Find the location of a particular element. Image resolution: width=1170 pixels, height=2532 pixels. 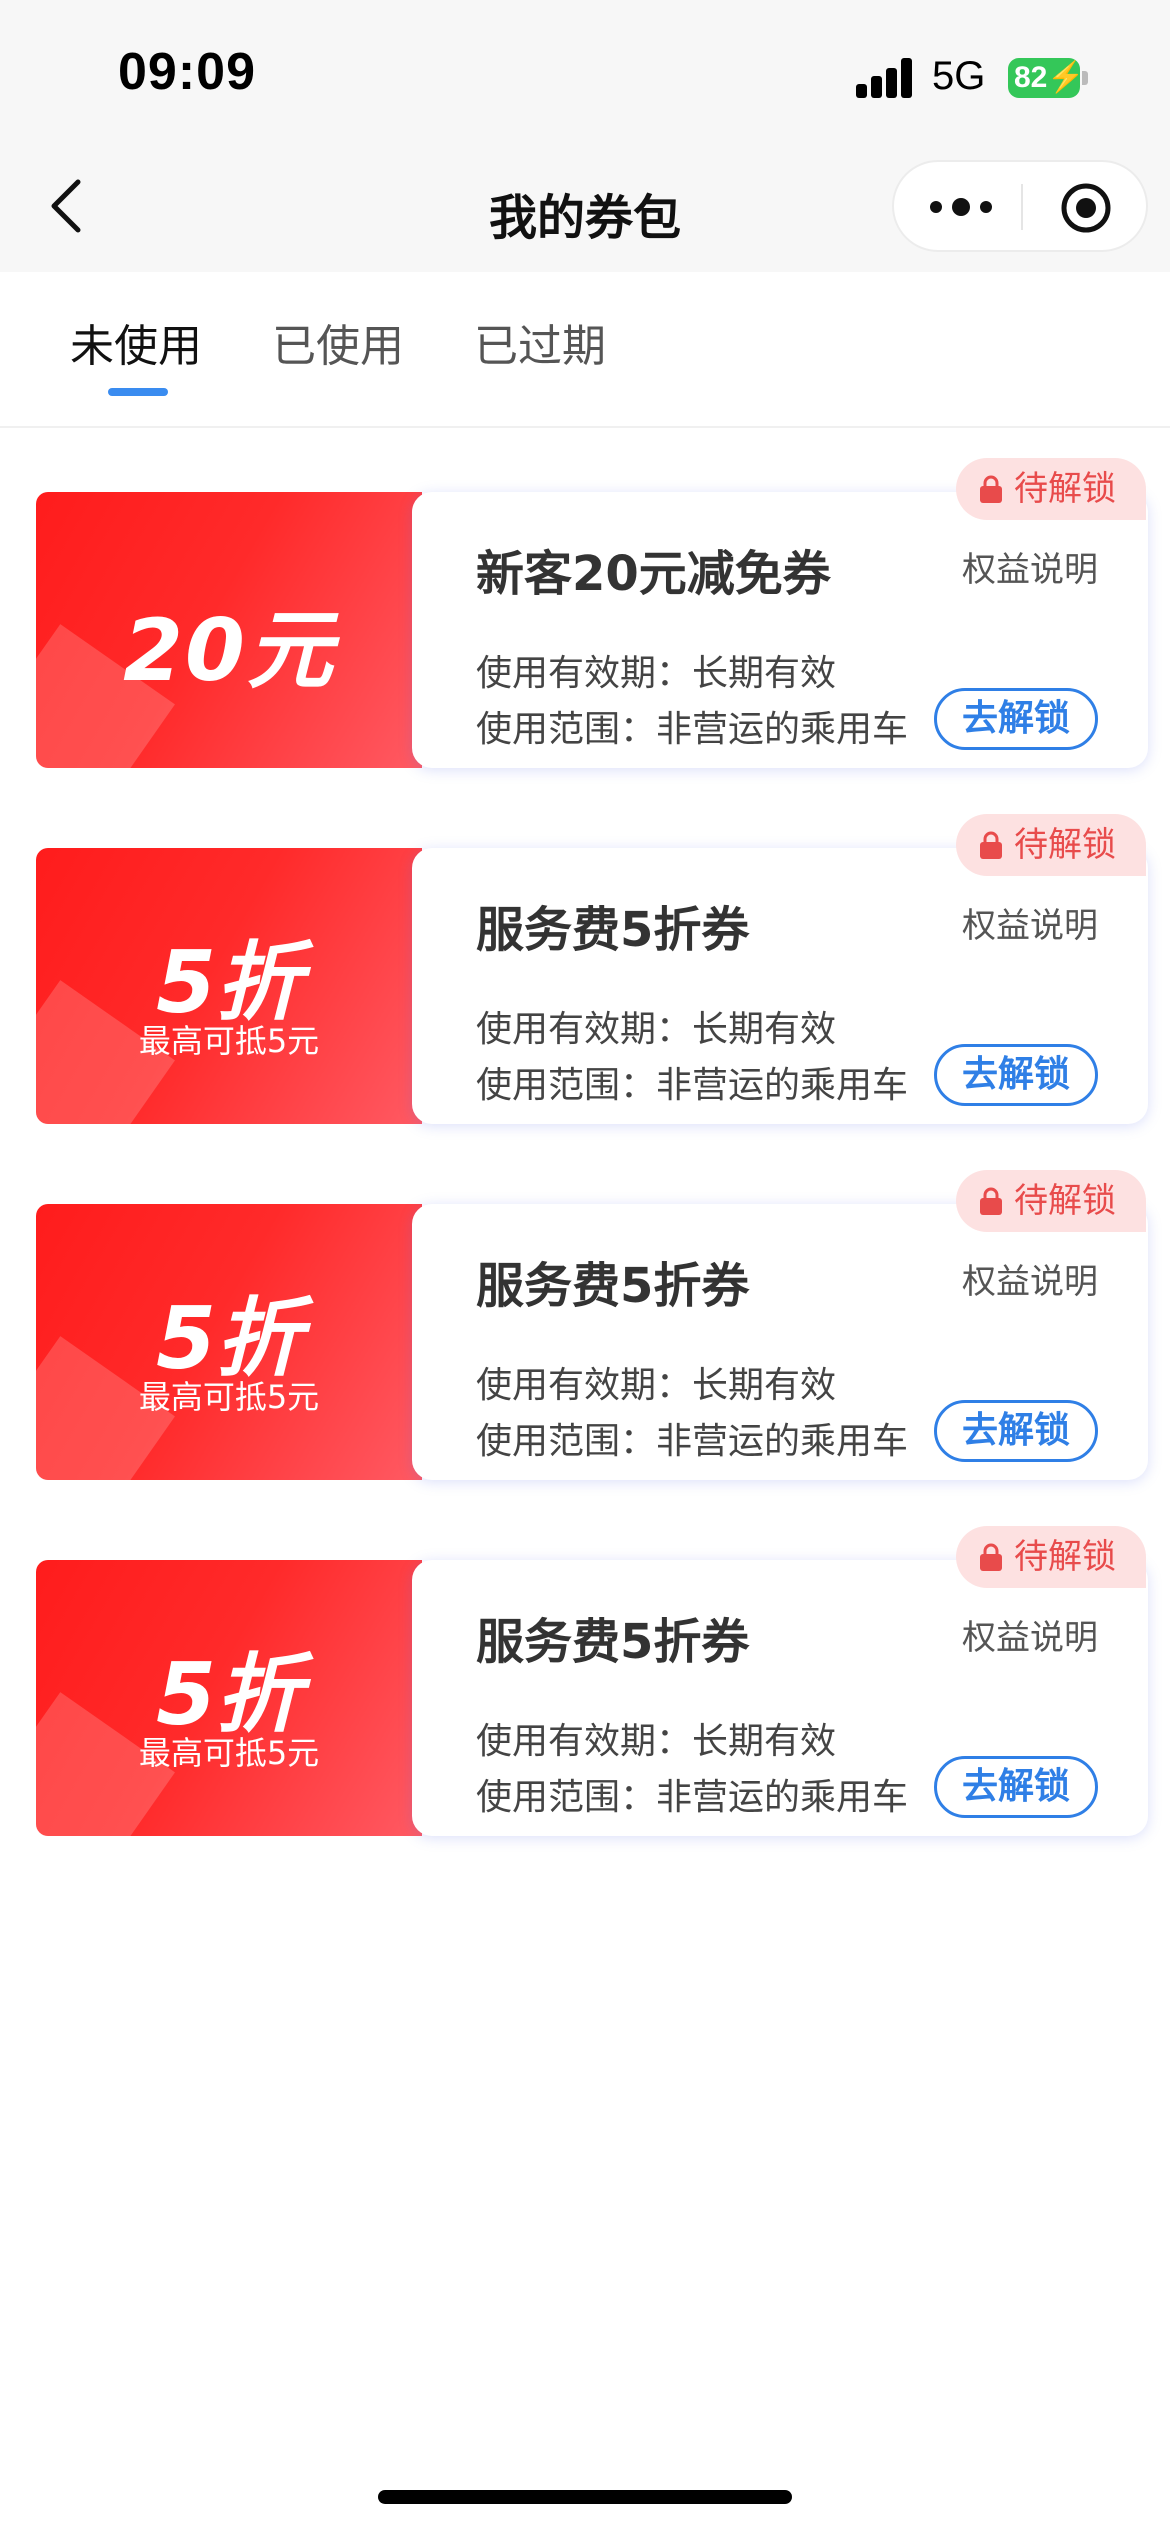

coupon-tabs: 未使用 已使用 已过期 is located at coordinates (585, 350).